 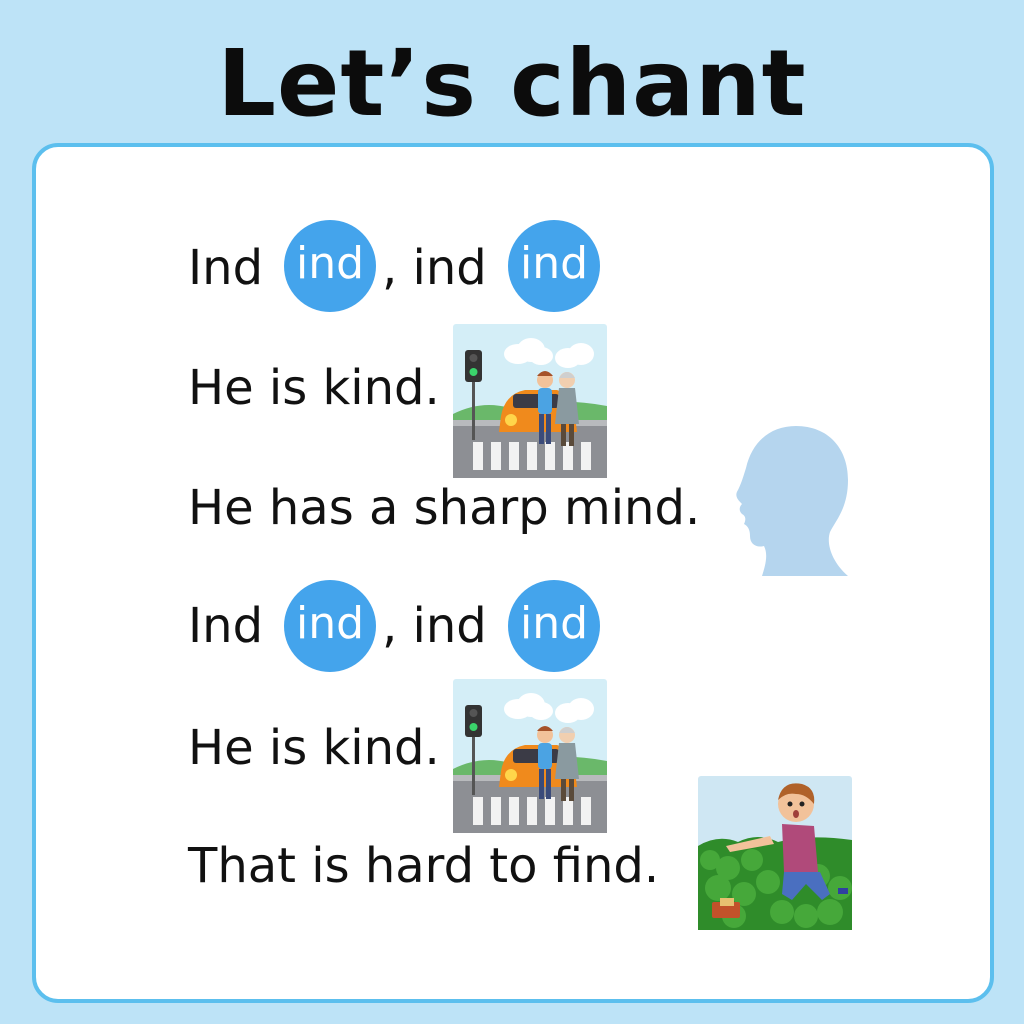 What do you see at coordinates (434, 268) in the screenshot?
I see `chant-line-1-middle: , ind` at bounding box center [434, 268].